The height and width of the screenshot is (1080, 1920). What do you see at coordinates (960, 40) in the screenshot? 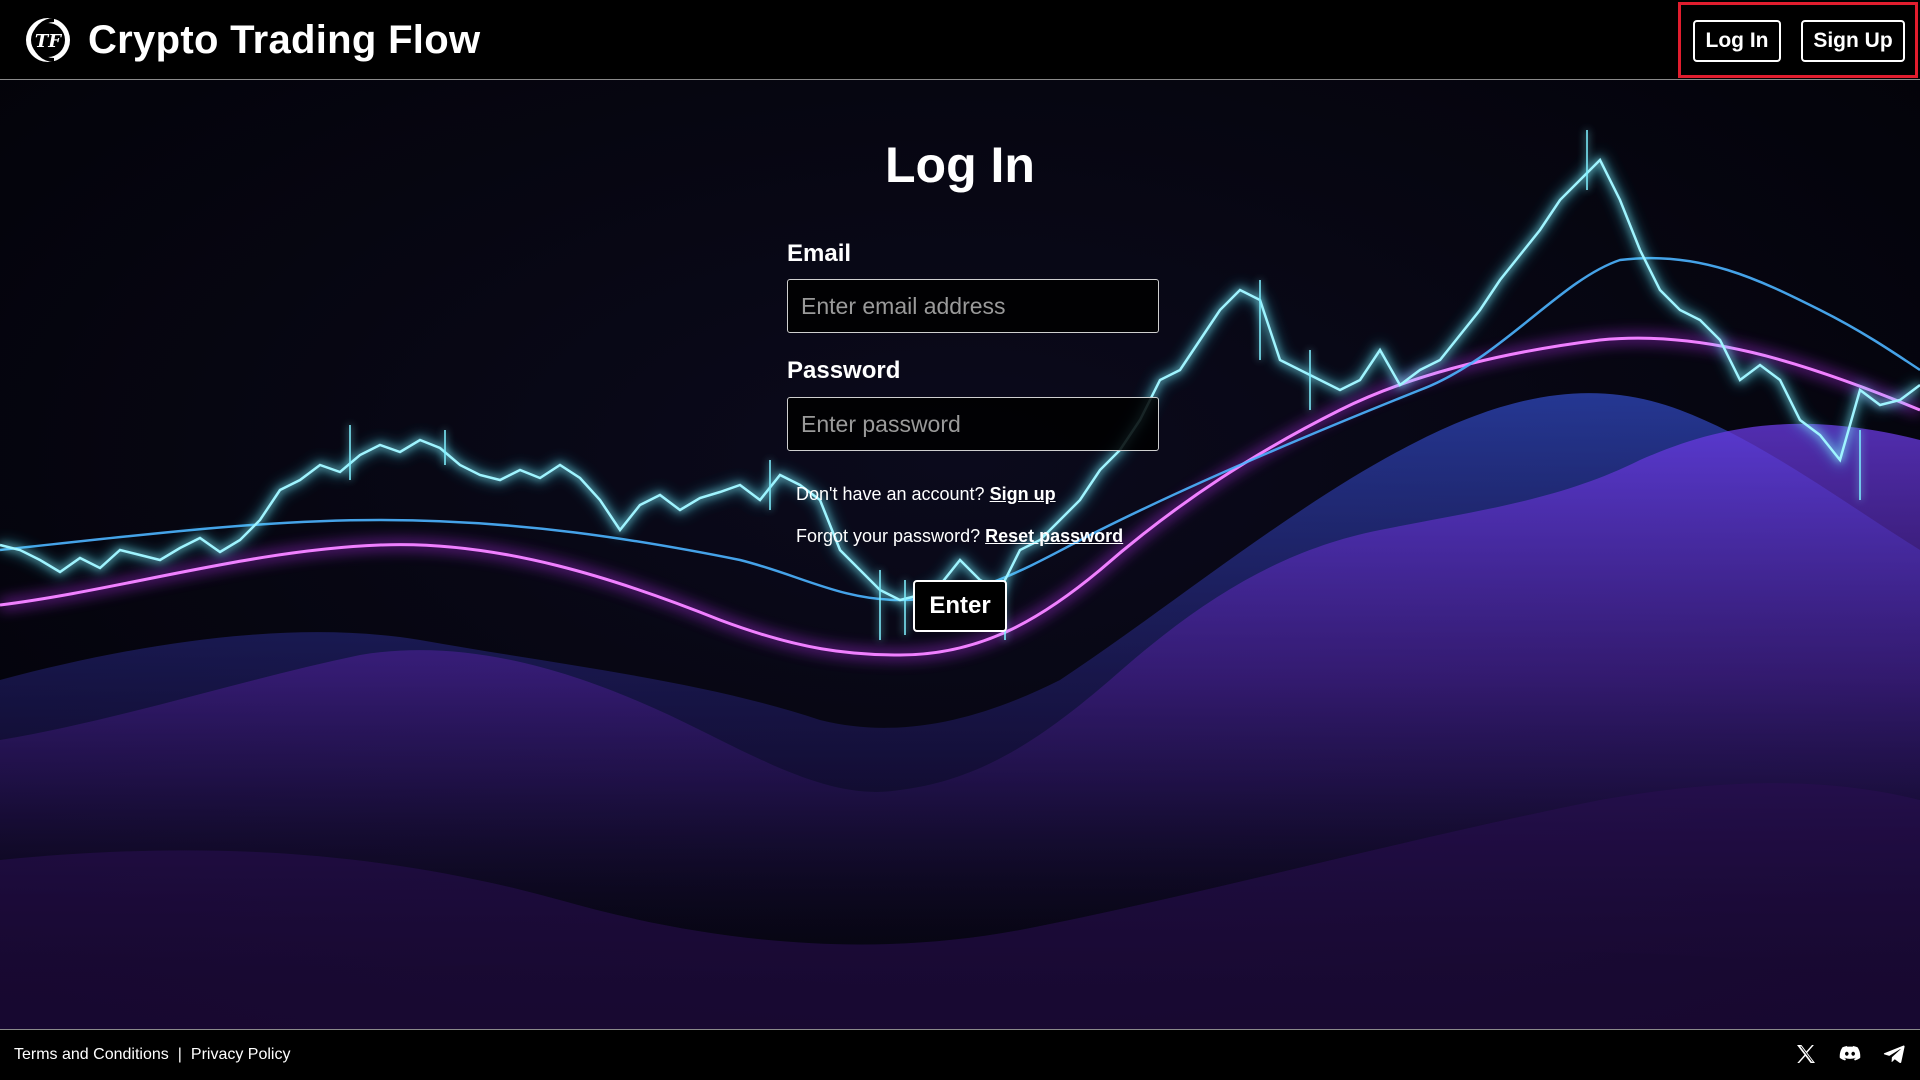
I see `top-nav-bar: TF Crypto Trading Flow Log In Sign Up` at bounding box center [960, 40].